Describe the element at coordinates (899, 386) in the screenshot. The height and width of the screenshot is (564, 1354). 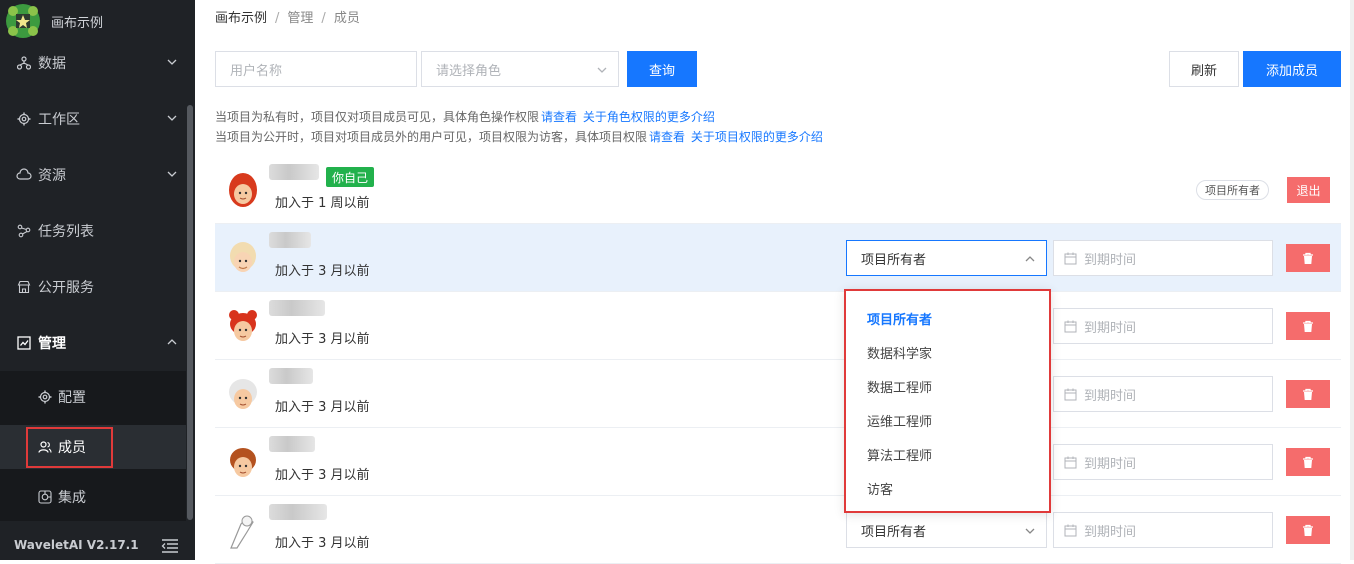
I see `role-option: 数据工程师` at that location.